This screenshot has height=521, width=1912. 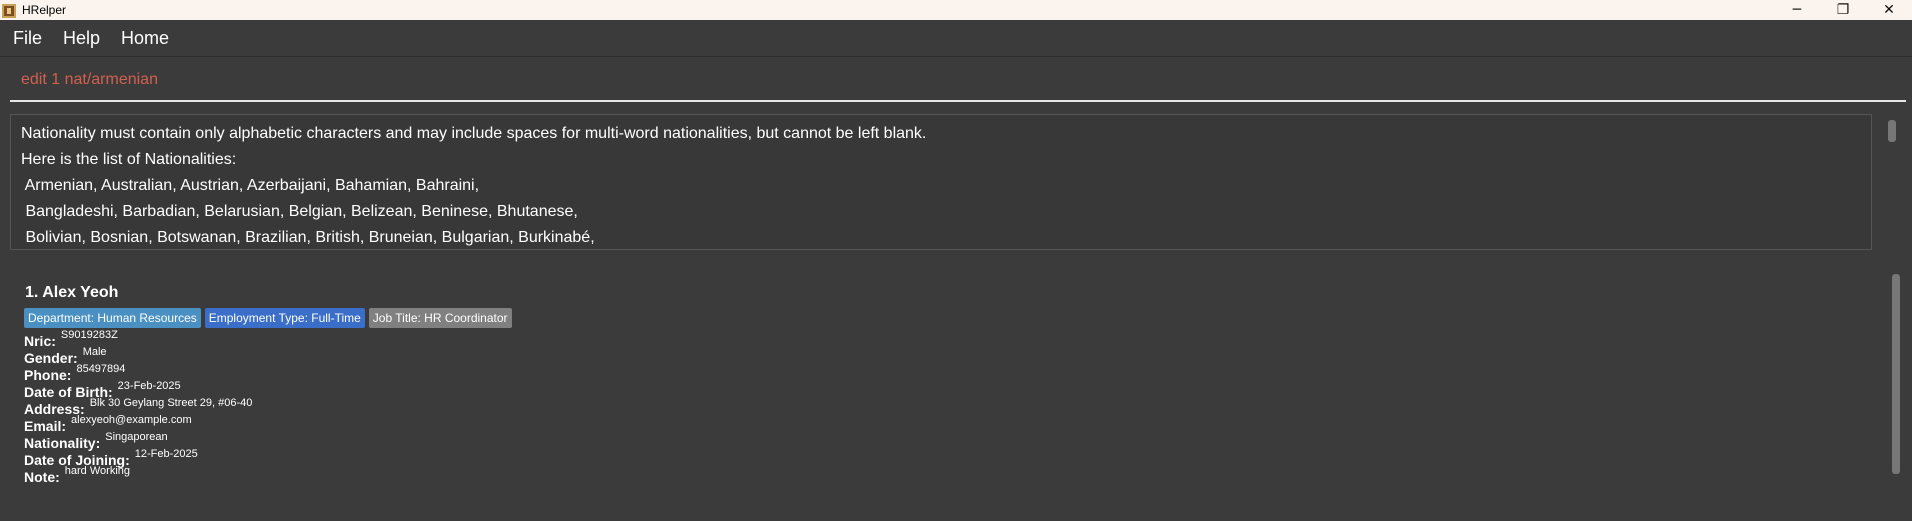 I want to click on minimize-icon: ─, so click(x=1797, y=10).